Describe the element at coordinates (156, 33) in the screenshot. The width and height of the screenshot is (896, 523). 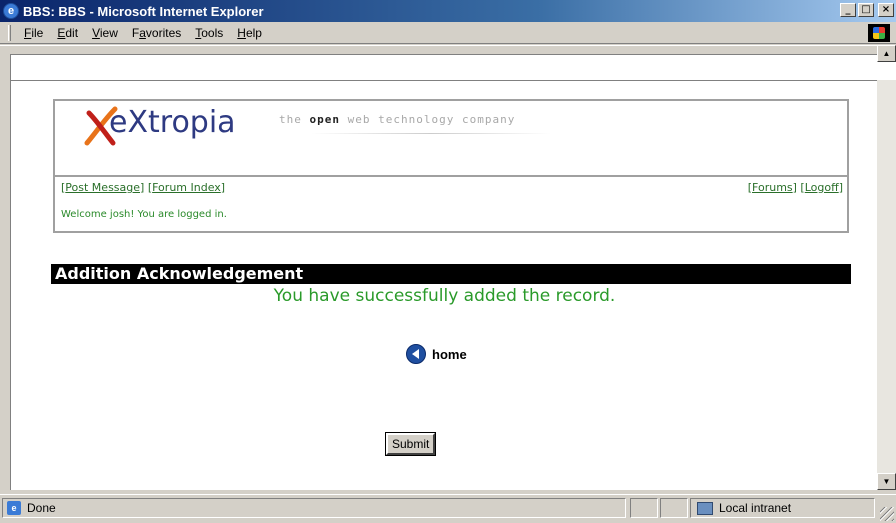
I see `menu-favorites: Favorites` at that location.